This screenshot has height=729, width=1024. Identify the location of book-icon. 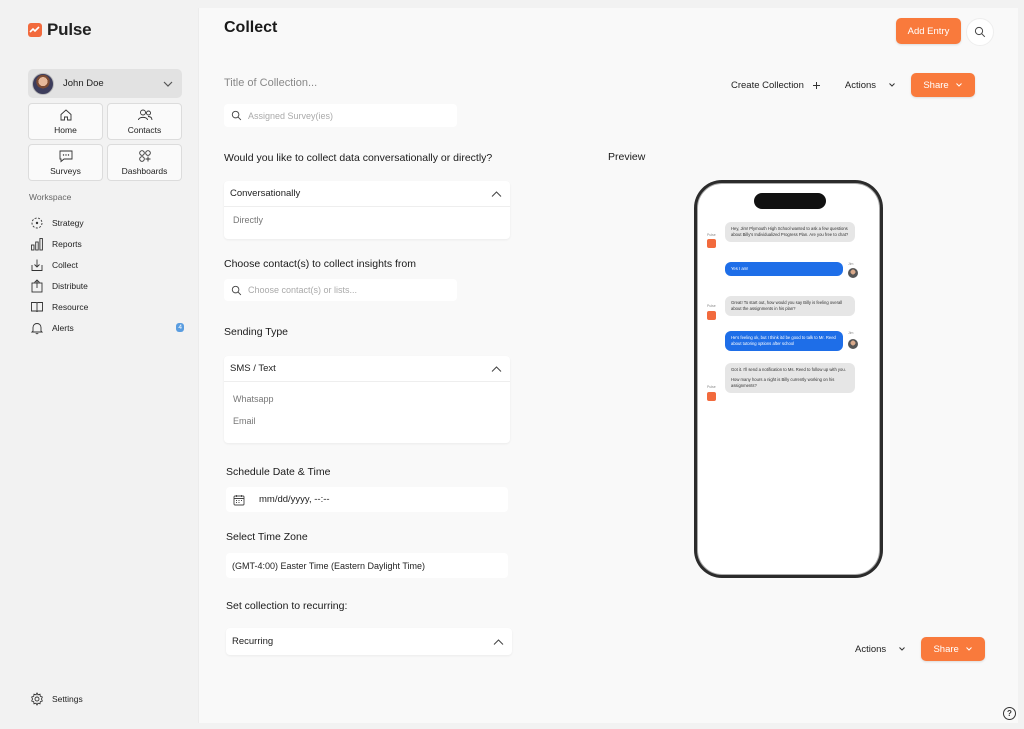
(36, 306).